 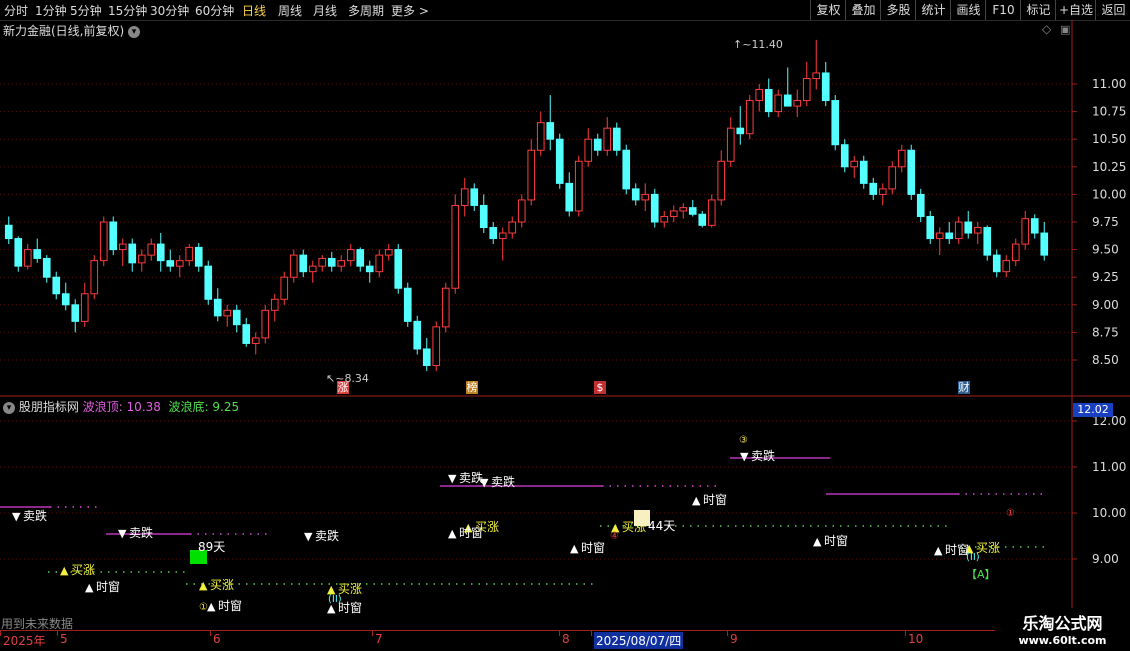 What do you see at coordinates (968, 10) in the screenshot?
I see `toolbar-button-4: 画线` at bounding box center [968, 10].